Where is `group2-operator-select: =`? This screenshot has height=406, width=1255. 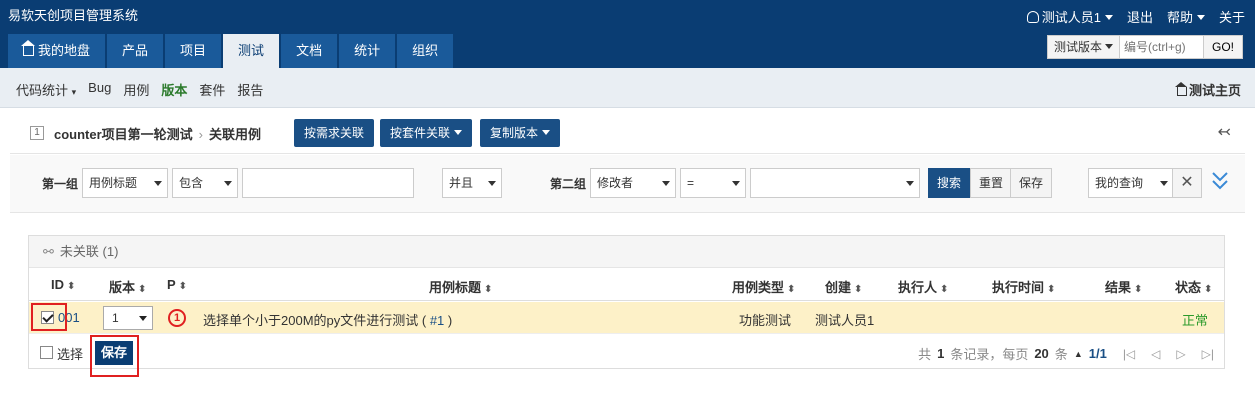 group2-operator-select: = is located at coordinates (713, 183).